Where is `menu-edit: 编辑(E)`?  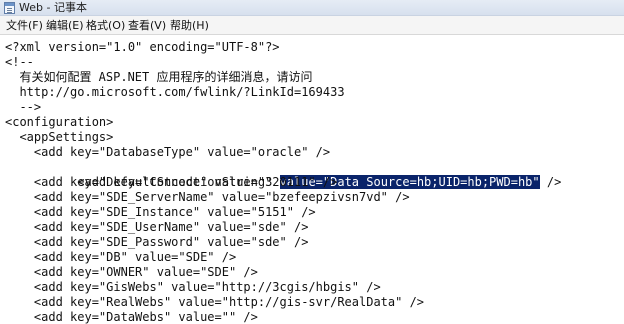
menu-edit: 编辑(E) is located at coordinates (65, 25).